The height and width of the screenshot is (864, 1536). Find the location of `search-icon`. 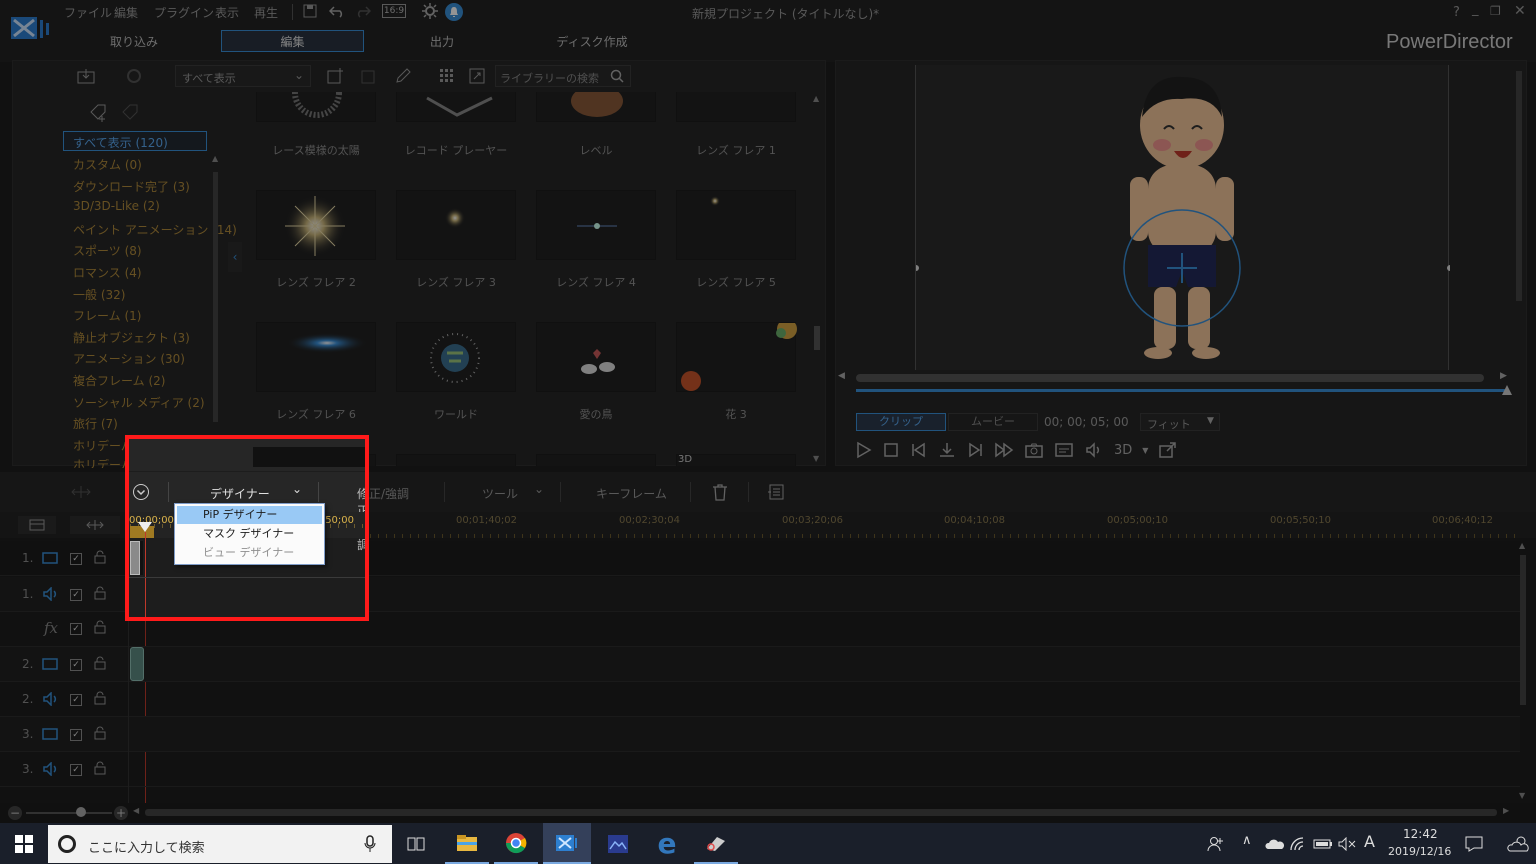

search-icon is located at coordinates (617, 76).